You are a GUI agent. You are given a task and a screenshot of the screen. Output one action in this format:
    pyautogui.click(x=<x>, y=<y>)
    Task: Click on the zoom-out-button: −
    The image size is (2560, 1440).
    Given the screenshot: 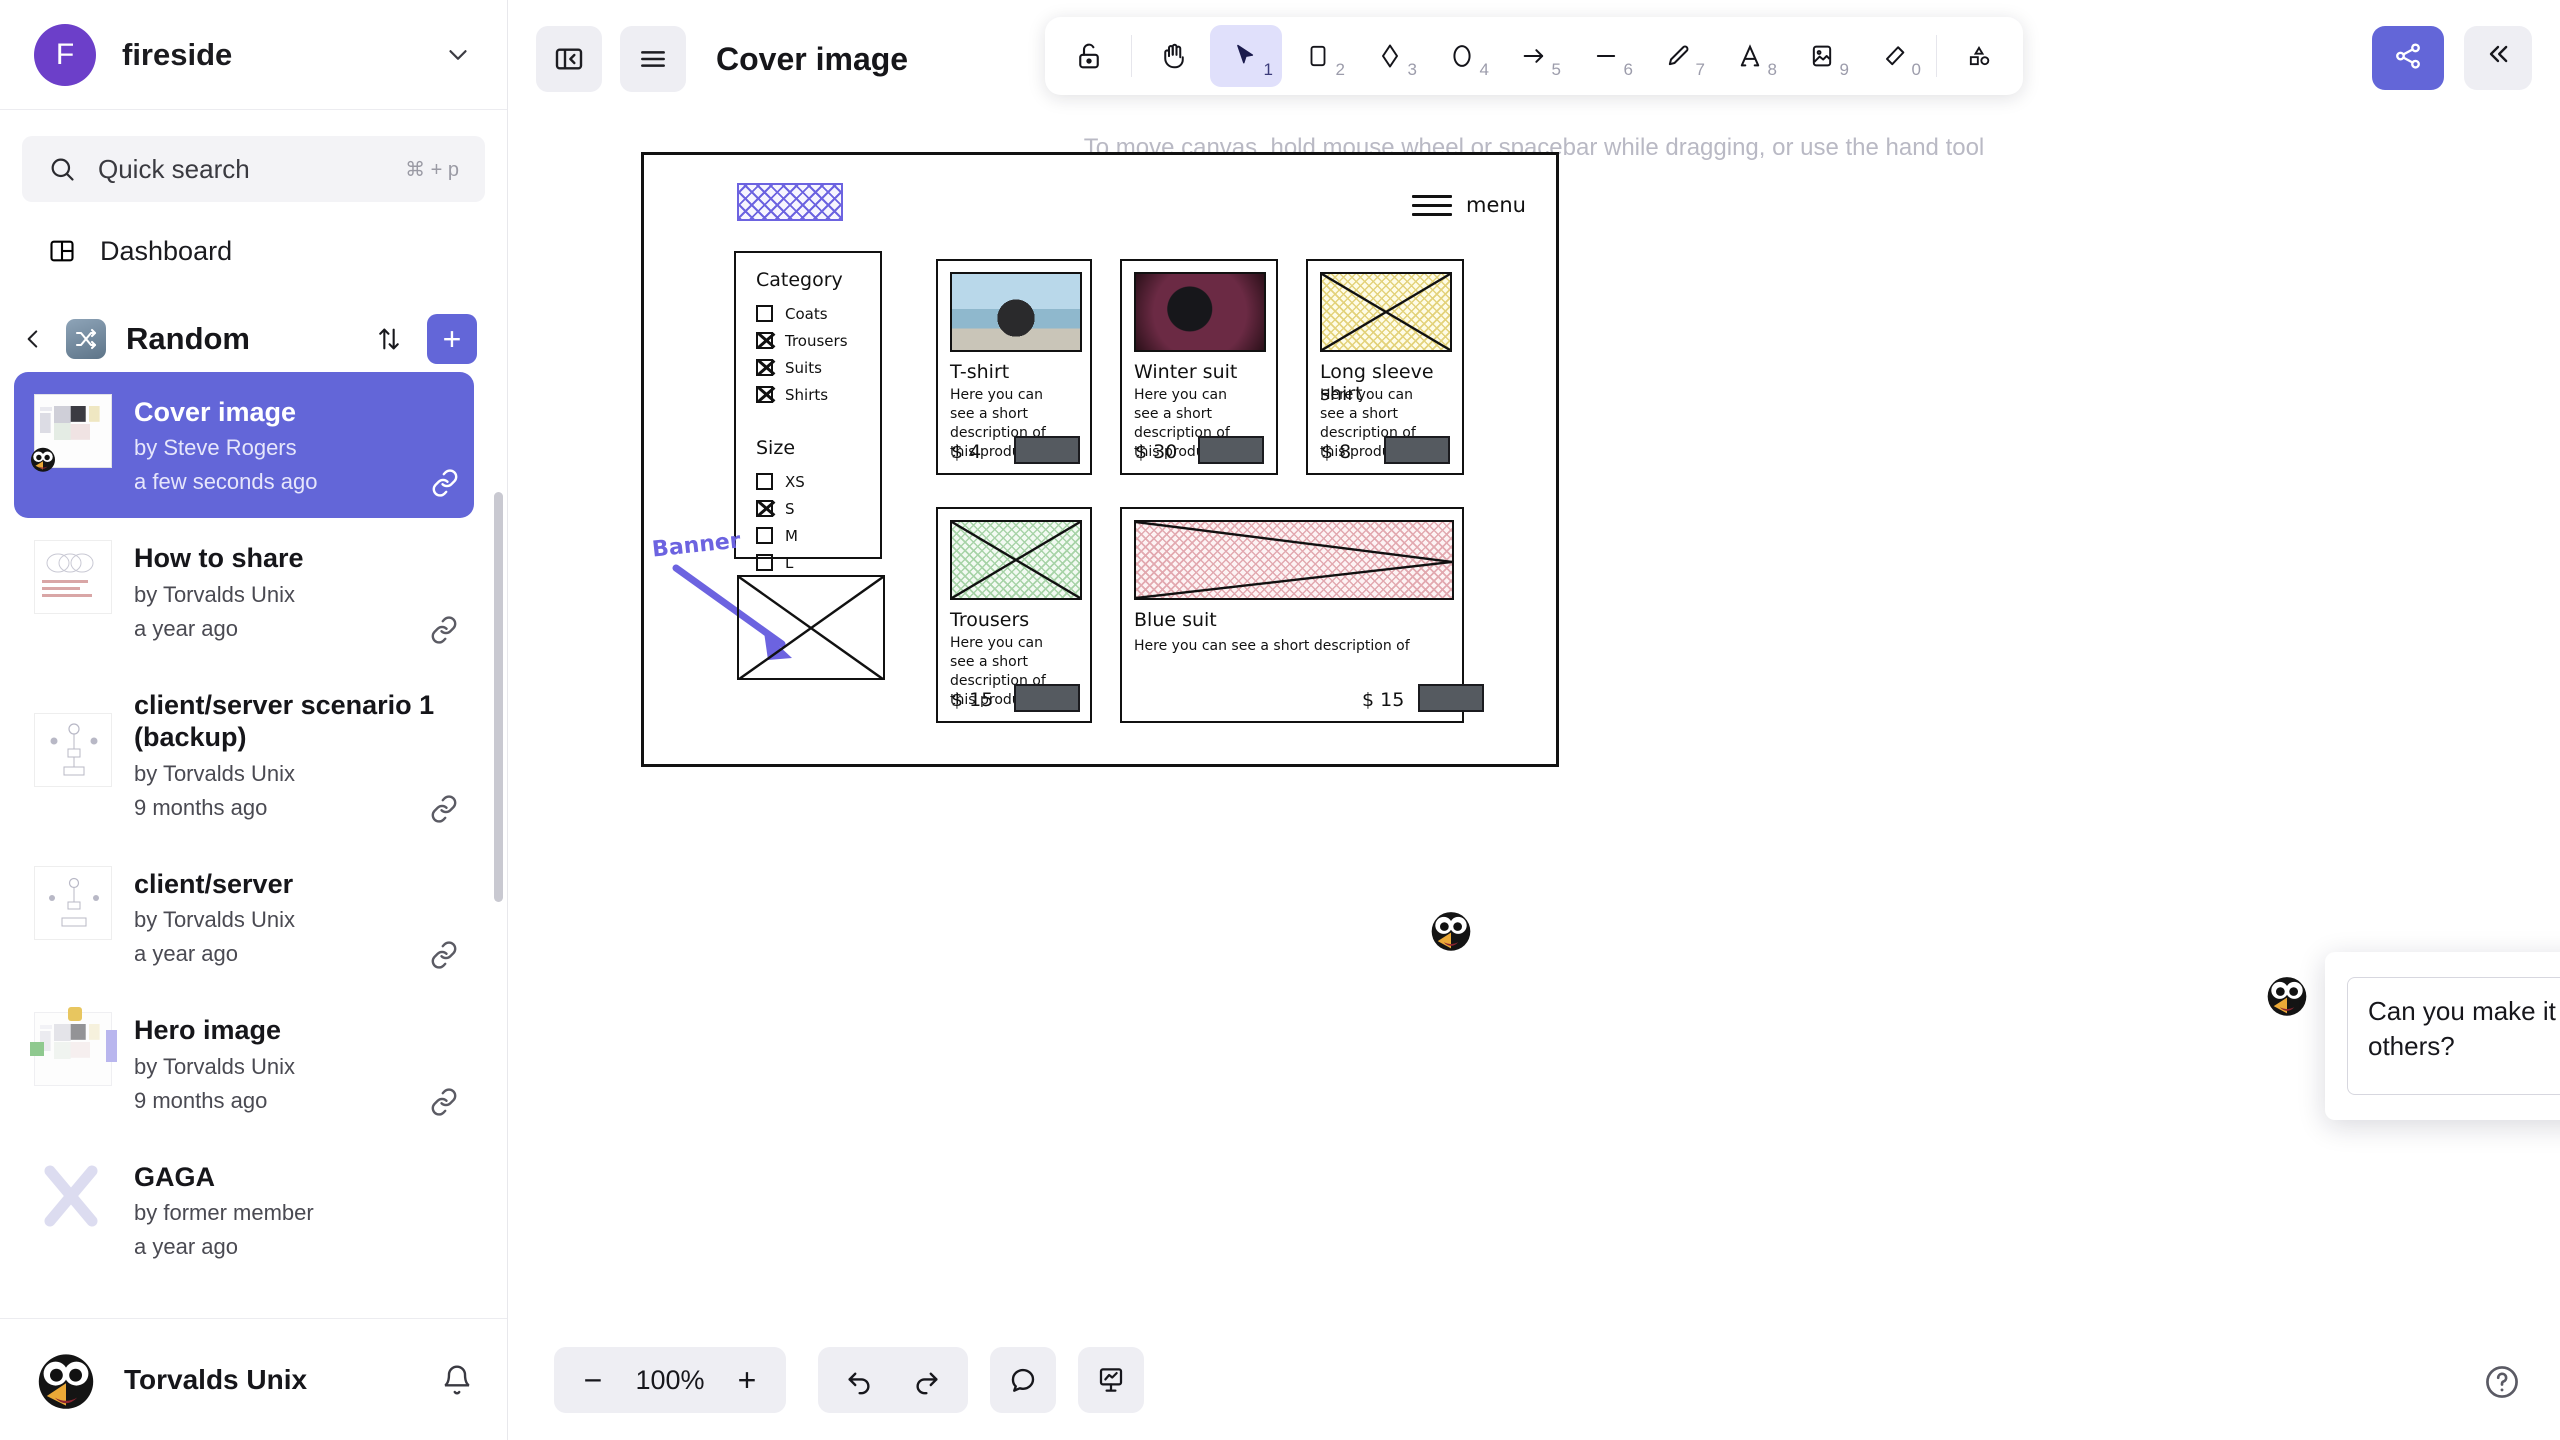 What is the action you would take?
    pyautogui.click(x=593, y=1380)
    